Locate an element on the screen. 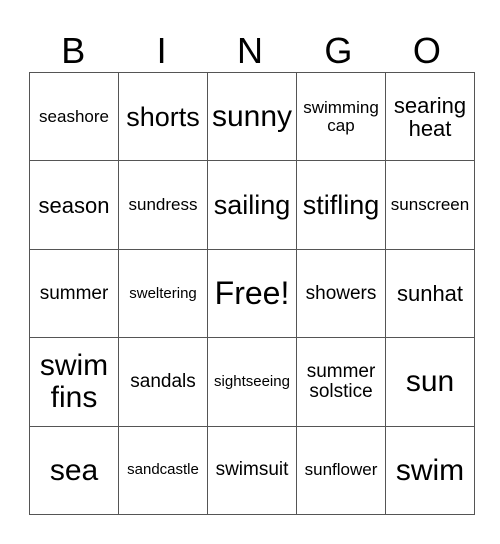 This screenshot has width=500, height=544. bingo-cell: seashore is located at coordinates (74, 116).